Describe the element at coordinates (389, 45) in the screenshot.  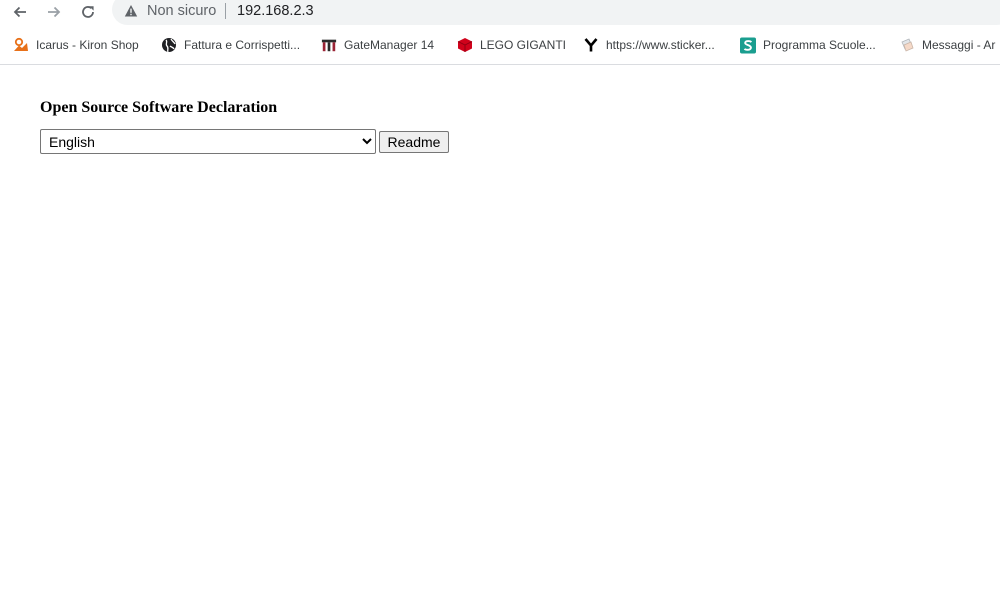
I see `bookmark-label: GateManager 14` at that location.